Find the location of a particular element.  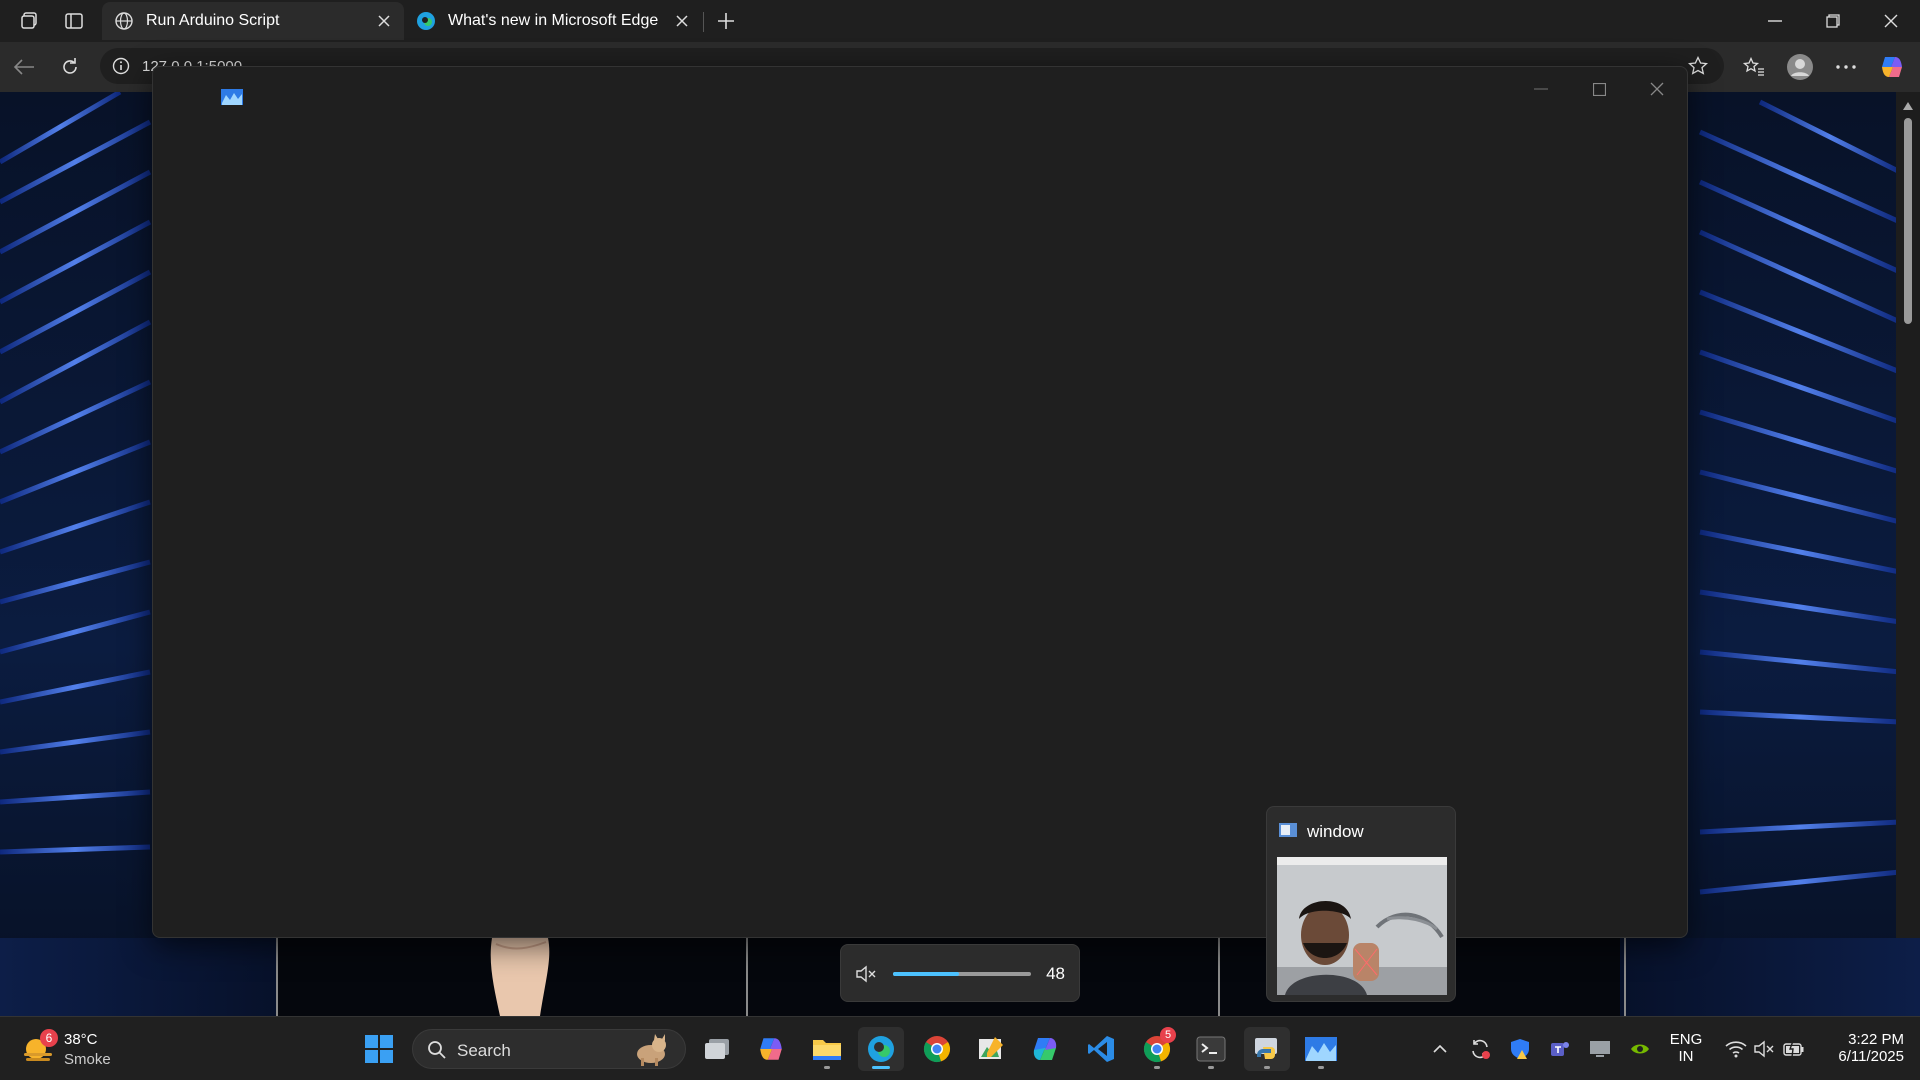

new-tab-icon is located at coordinates (726, 21).